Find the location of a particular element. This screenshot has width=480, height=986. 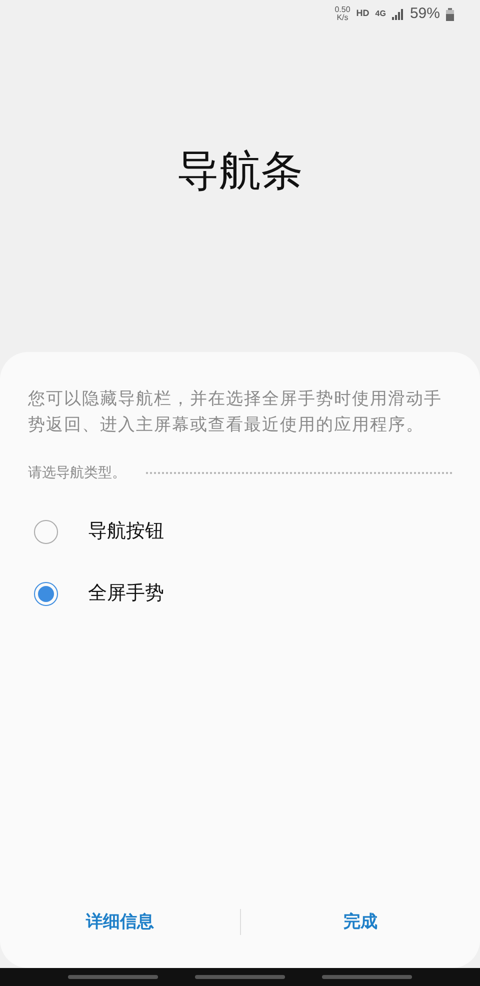

network-speed: 0.50 K/s is located at coordinates (342, 14).